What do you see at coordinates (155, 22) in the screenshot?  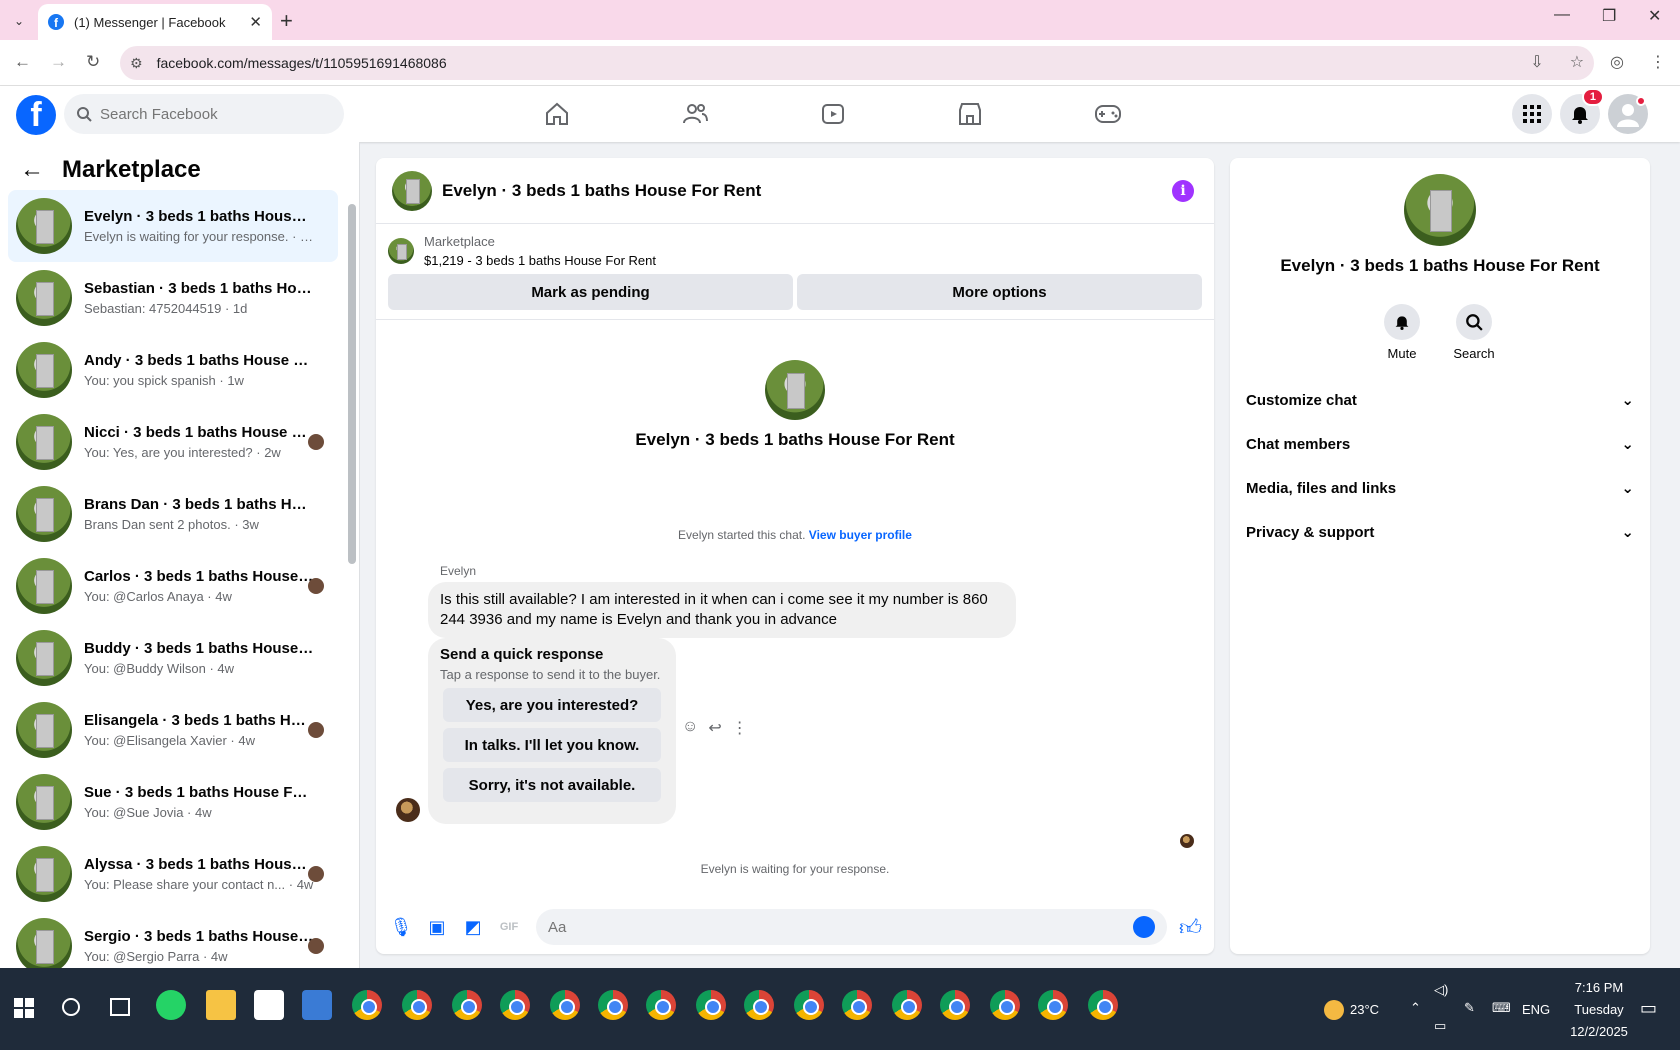 I see `browser-tab: f (1) Messenger | Facebook ✕` at bounding box center [155, 22].